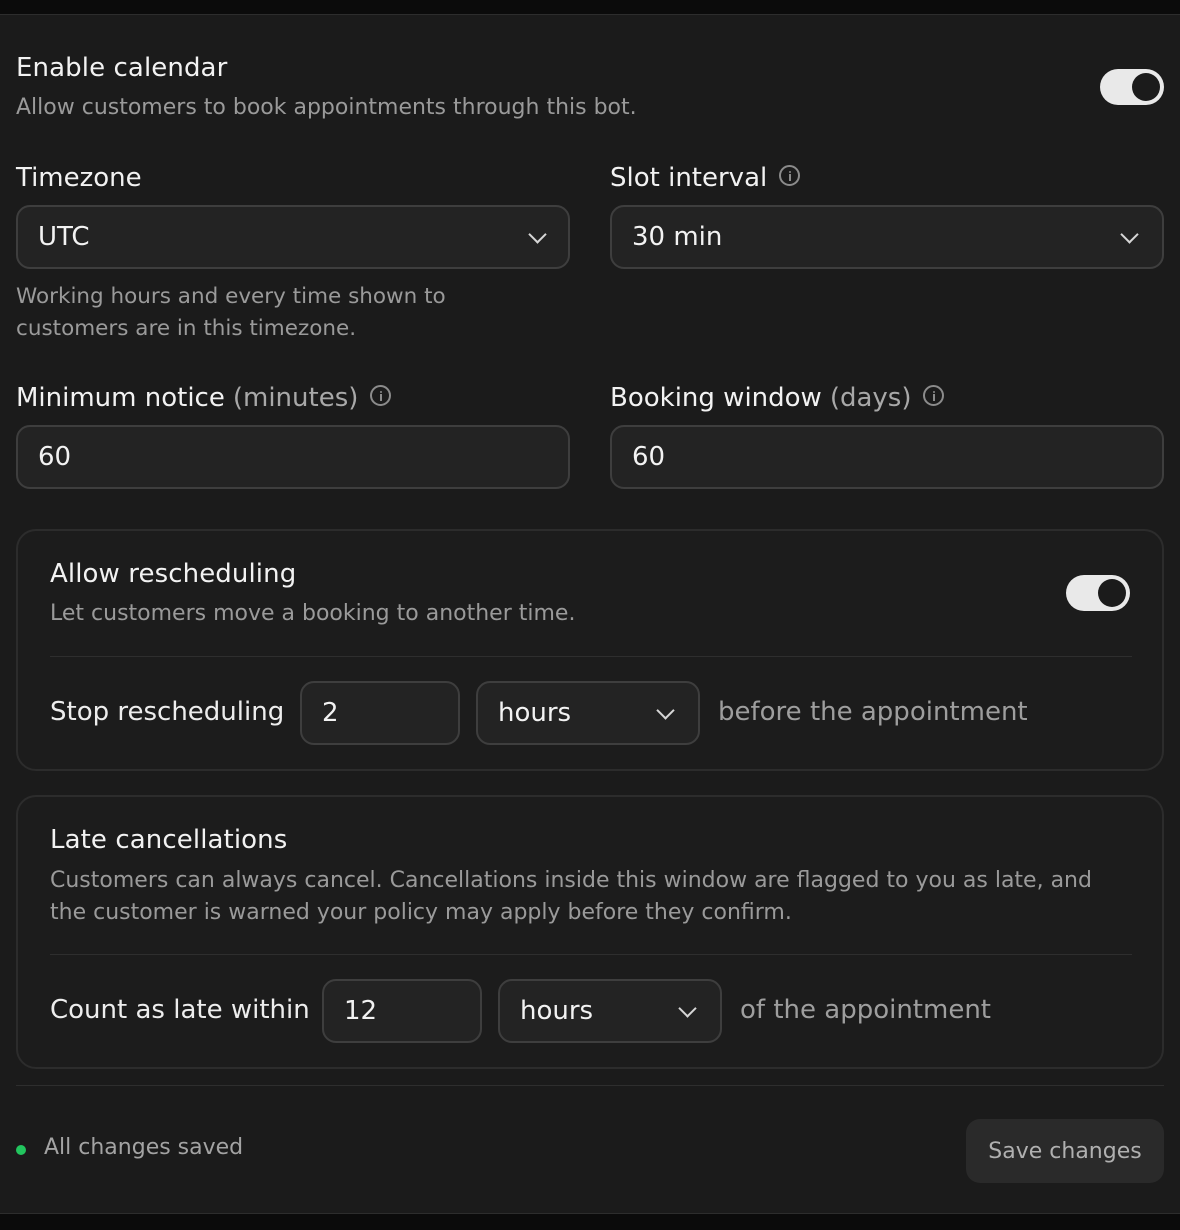  Describe the element at coordinates (380, 713) in the screenshot. I see `stop-rescheduling-amount-input: 2` at that location.